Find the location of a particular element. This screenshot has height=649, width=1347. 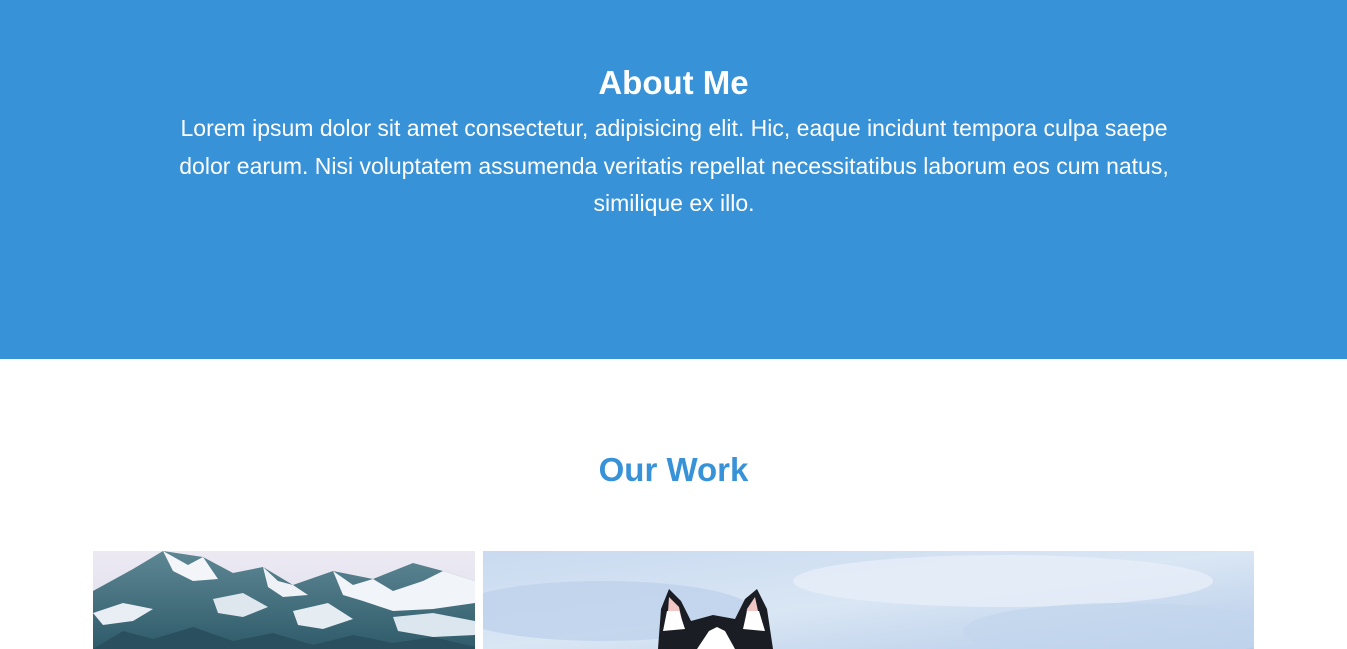

work-photo-mountain is located at coordinates (284, 600).